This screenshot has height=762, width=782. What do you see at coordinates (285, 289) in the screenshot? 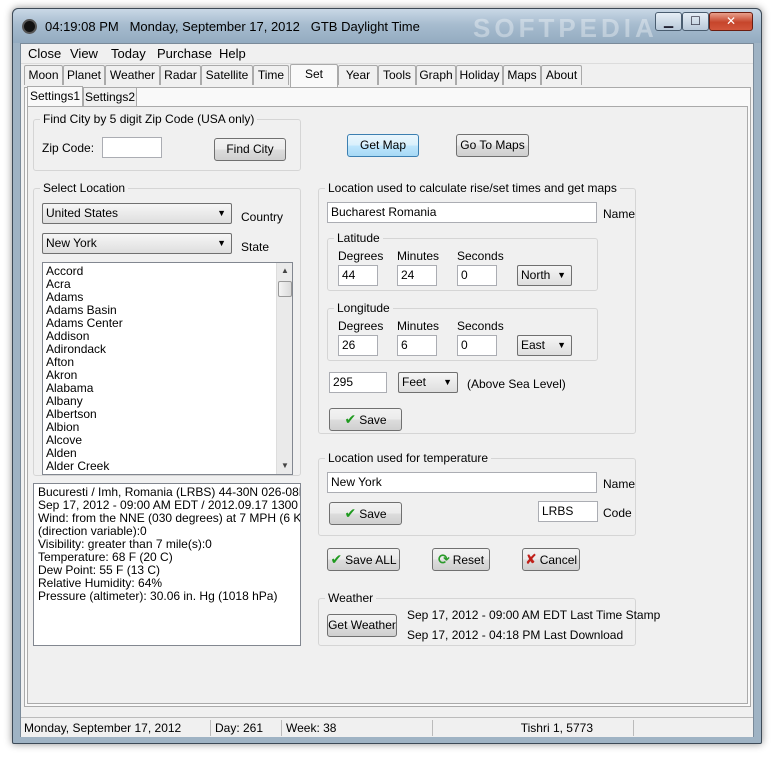
I see `scroll-thumb` at bounding box center [285, 289].